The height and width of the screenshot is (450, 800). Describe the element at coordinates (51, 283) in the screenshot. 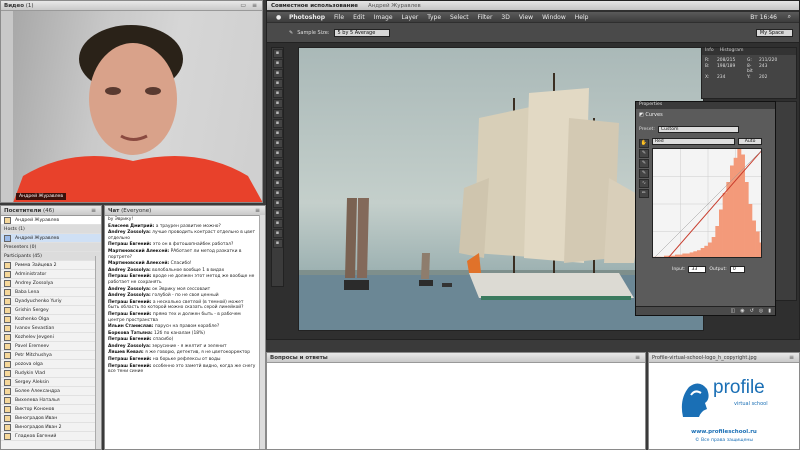

I see `participant-row: Andrey Zossolya` at that location.